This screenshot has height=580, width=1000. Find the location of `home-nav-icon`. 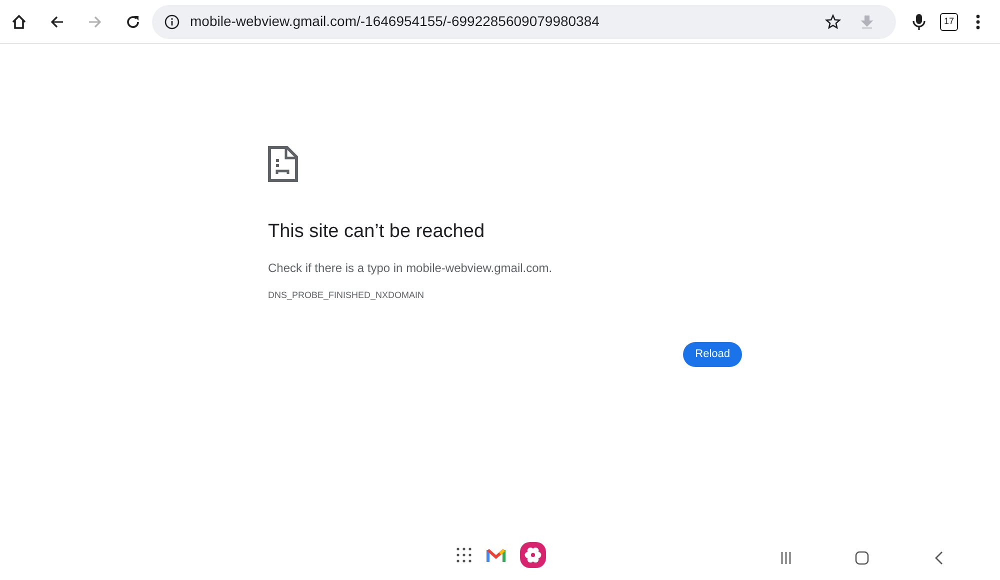

home-nav-icon is located at coordinates (862, 558).